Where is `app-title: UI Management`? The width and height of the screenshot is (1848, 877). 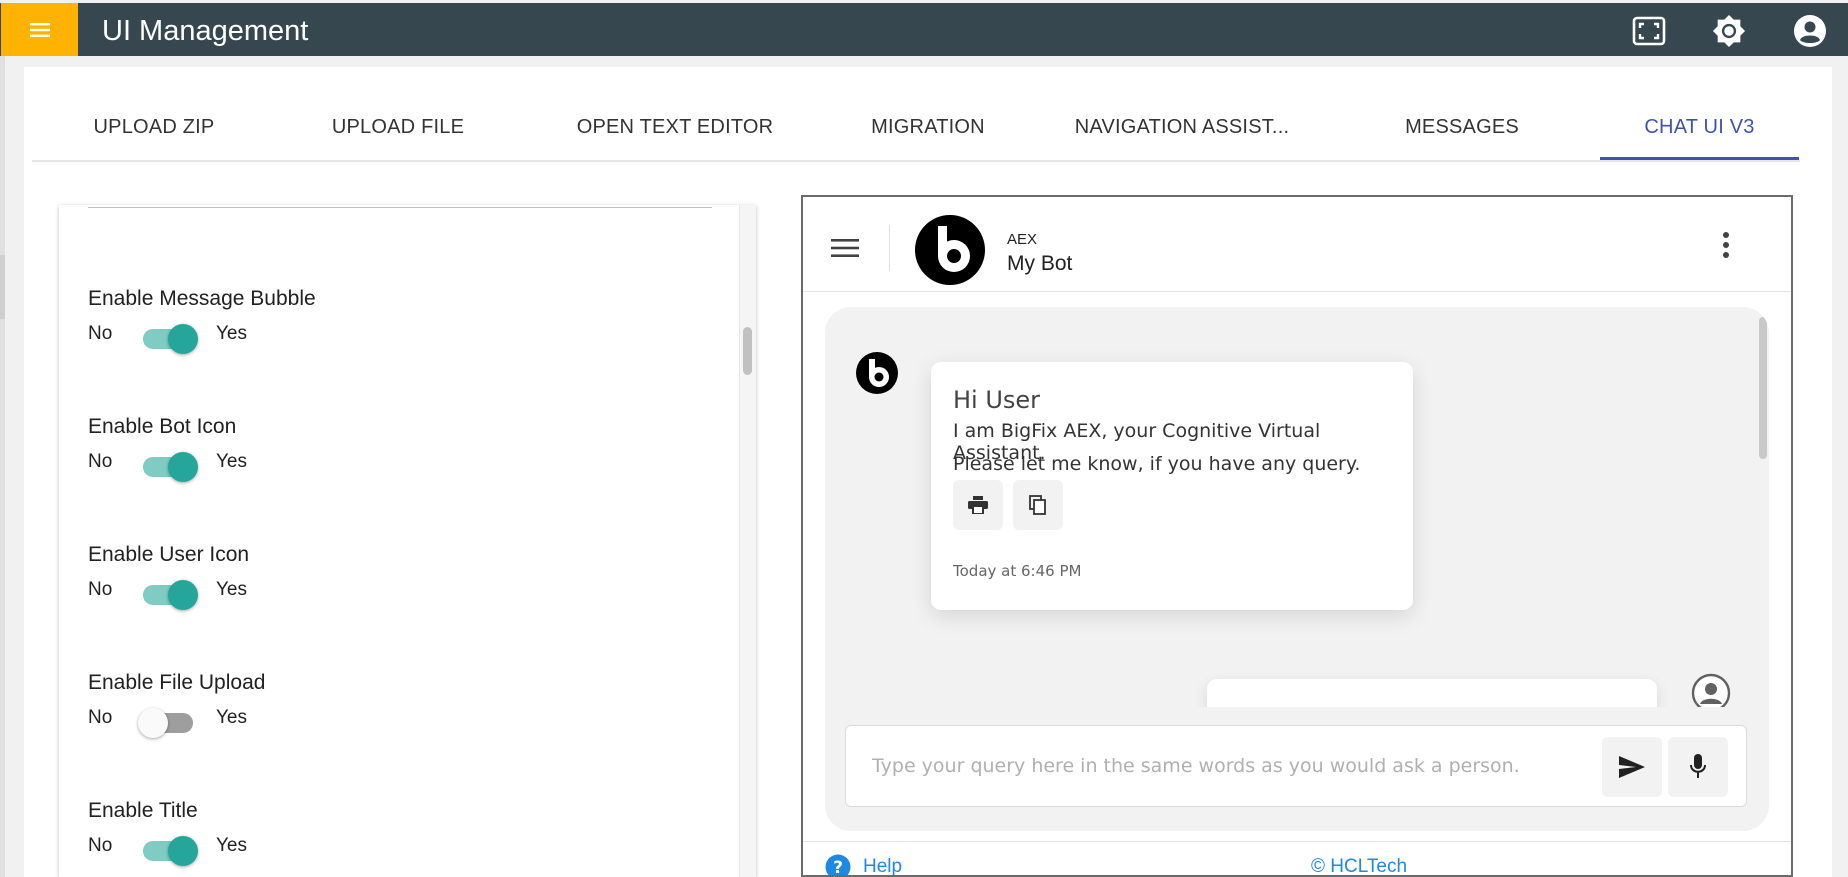 app-title: UI Management is located at coordinates (205, 31).